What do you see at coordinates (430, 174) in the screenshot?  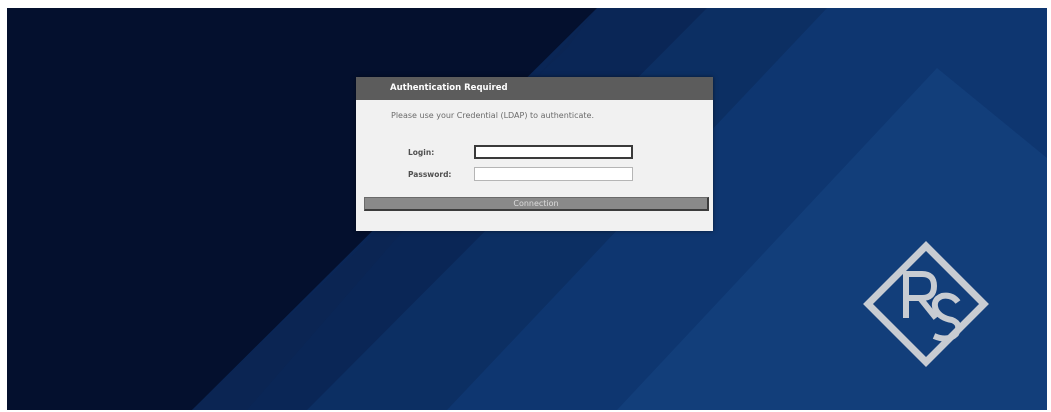 I see `password-label: Password:` at bounding box center [430, 174].